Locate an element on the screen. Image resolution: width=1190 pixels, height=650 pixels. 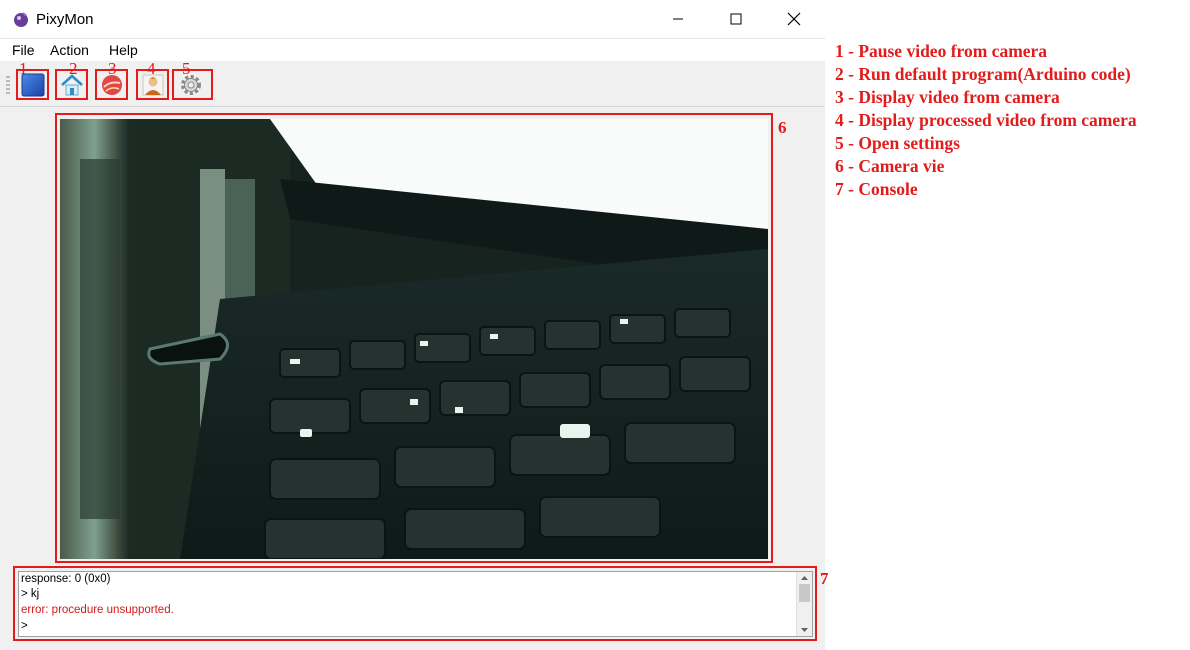
toolbar-button-processed-video: 4 is located at coordinates (152, 79).